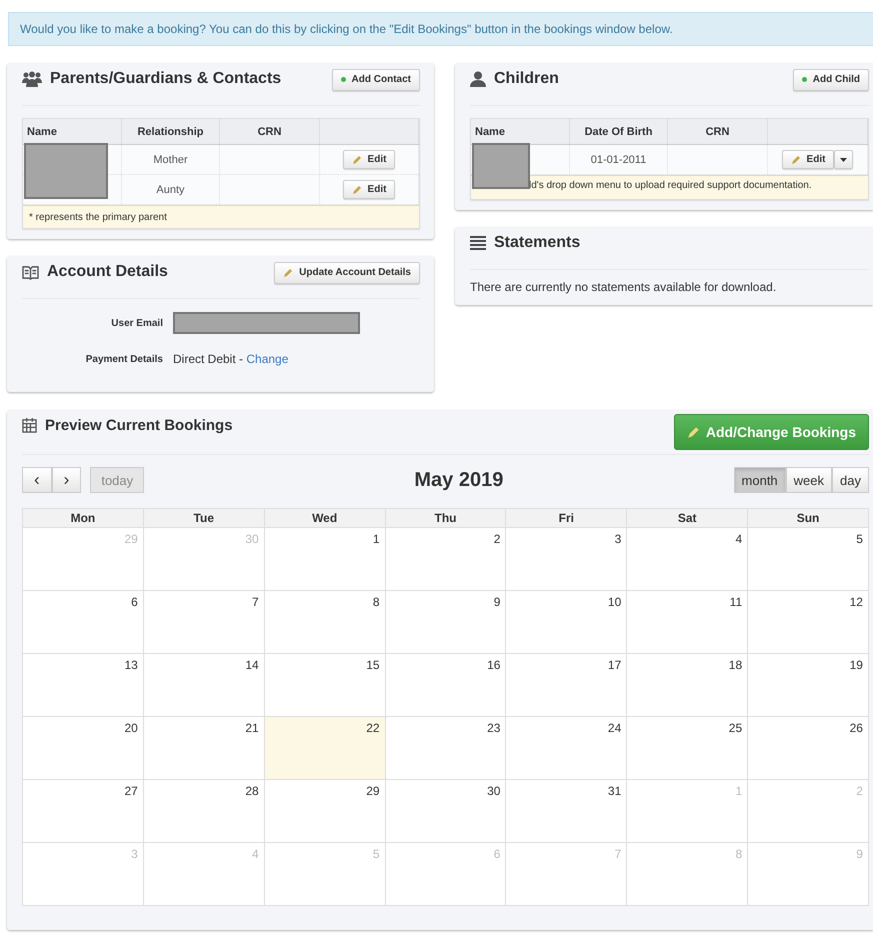 Image resolution: width=873 pixels, height=937 pixels. I want to click on weekday-header: Tue, so click(204, 518).